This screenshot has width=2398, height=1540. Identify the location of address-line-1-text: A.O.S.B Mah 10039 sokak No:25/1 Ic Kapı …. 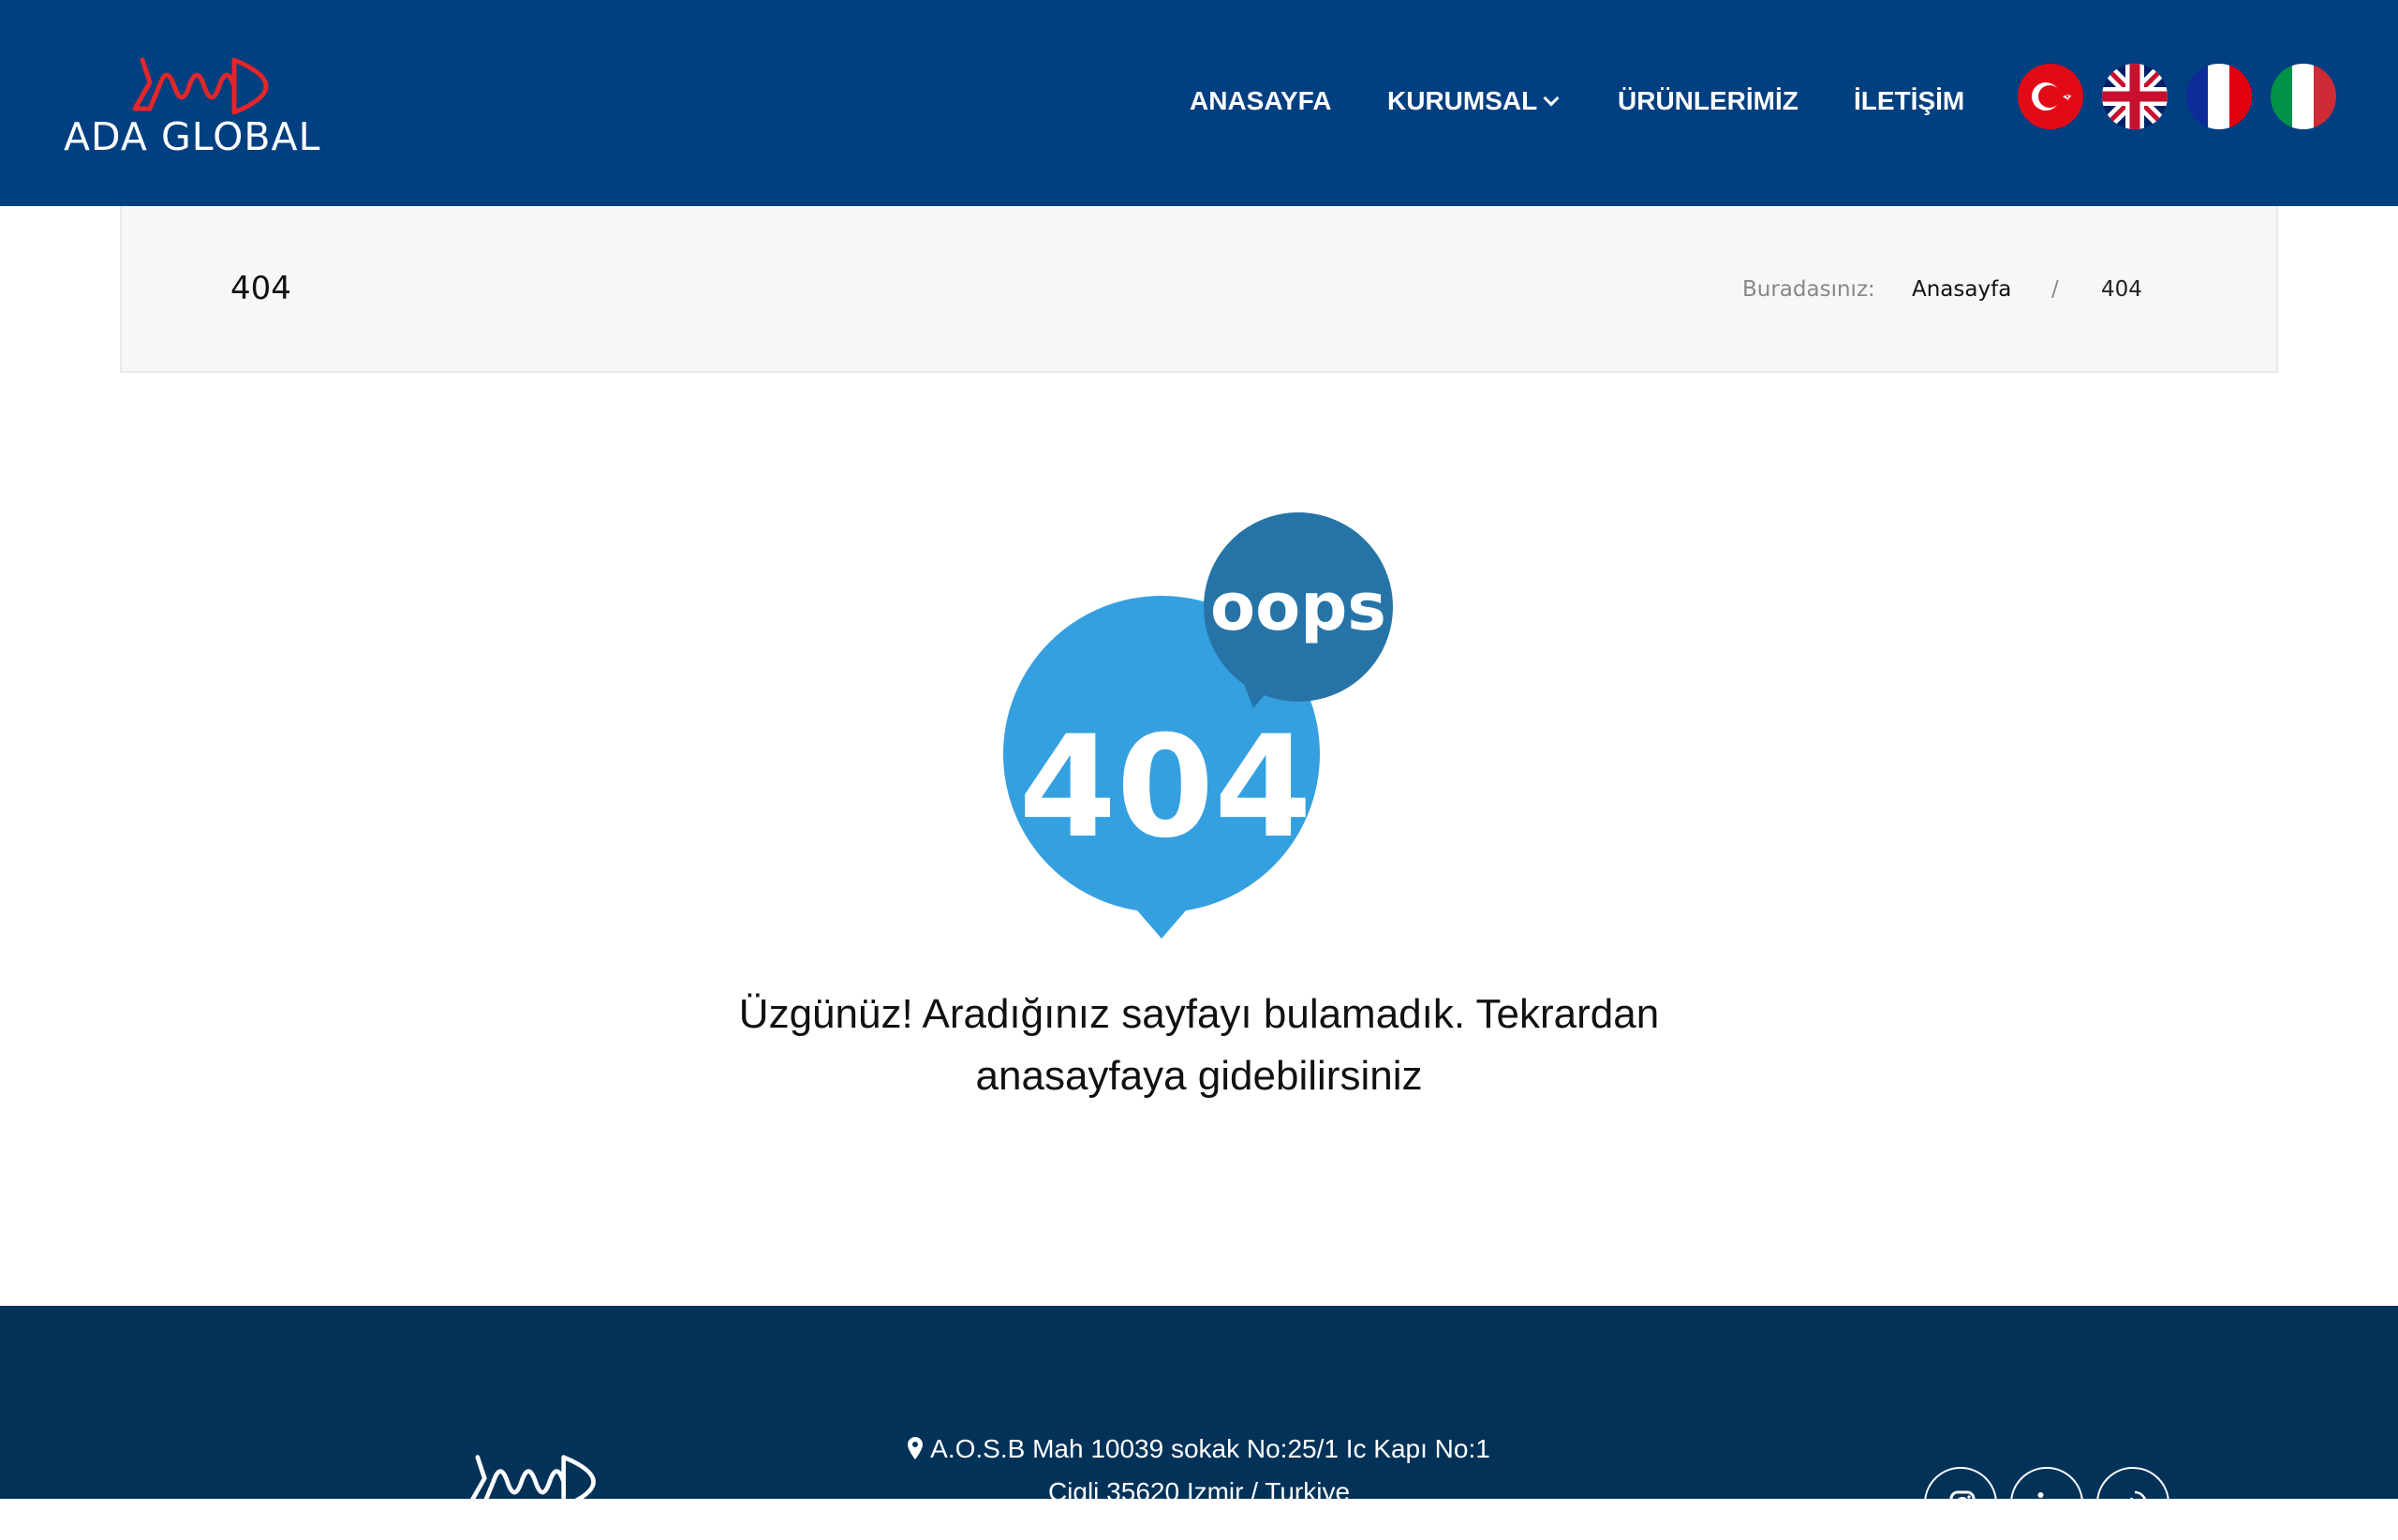
(1210, 1448).